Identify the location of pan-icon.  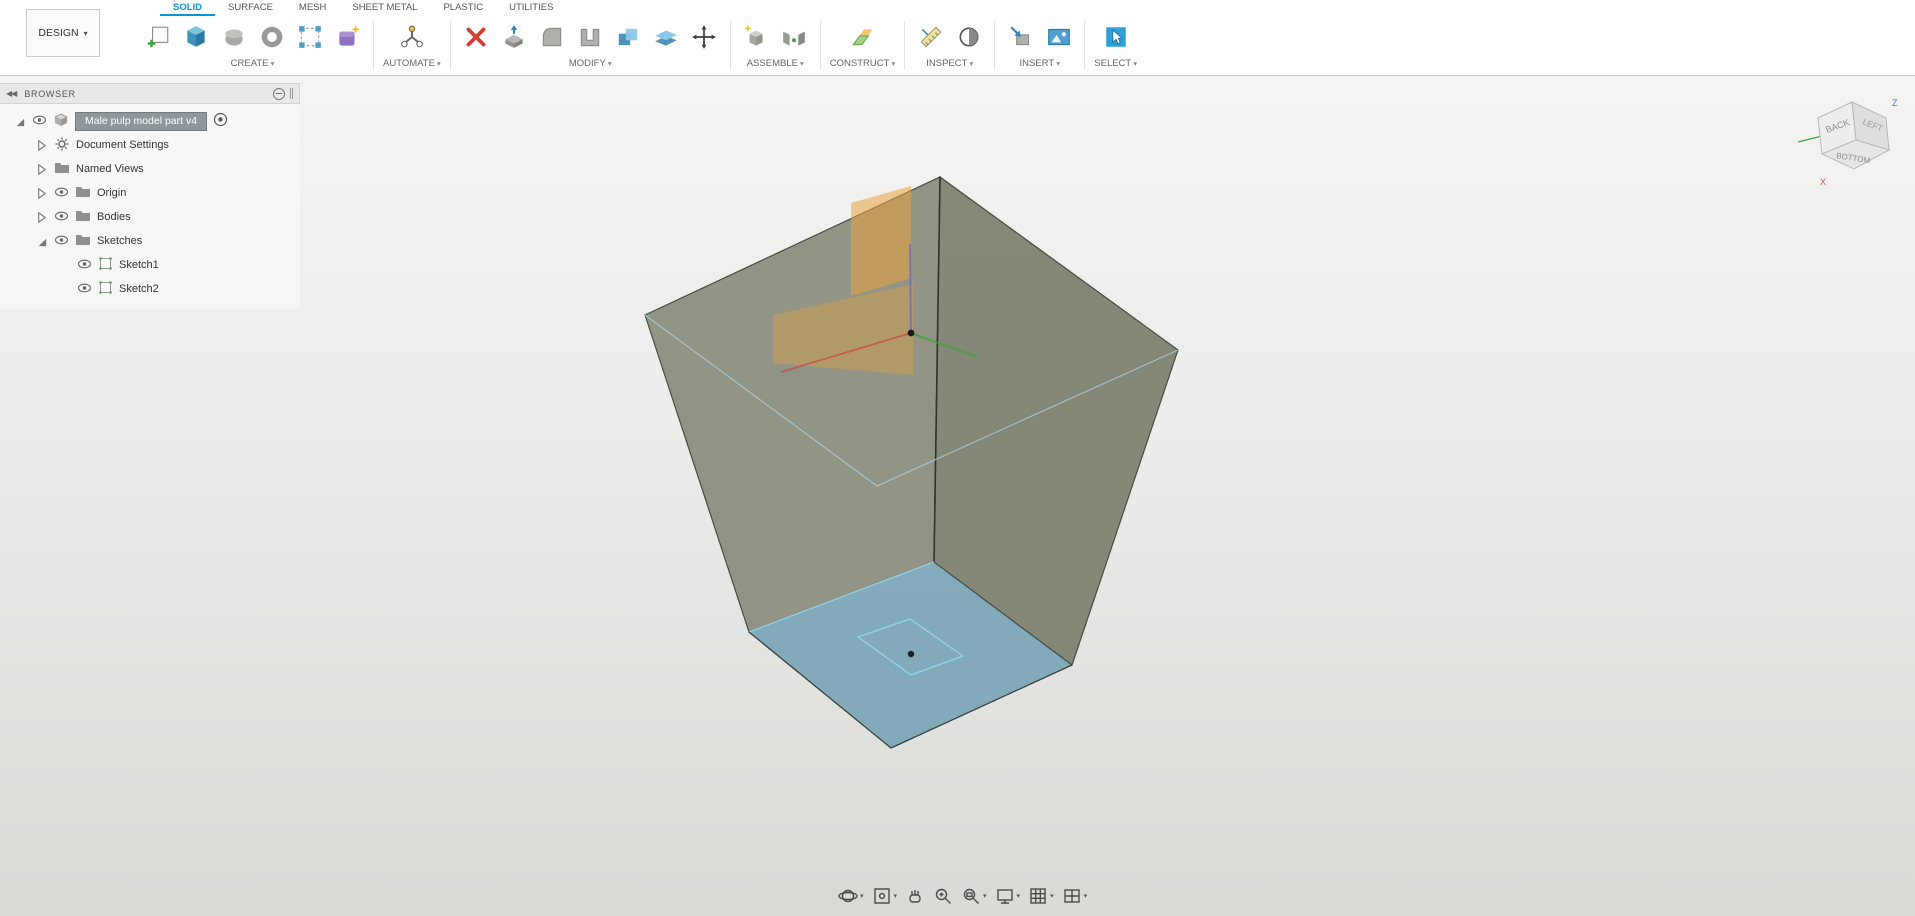
(915, 896).